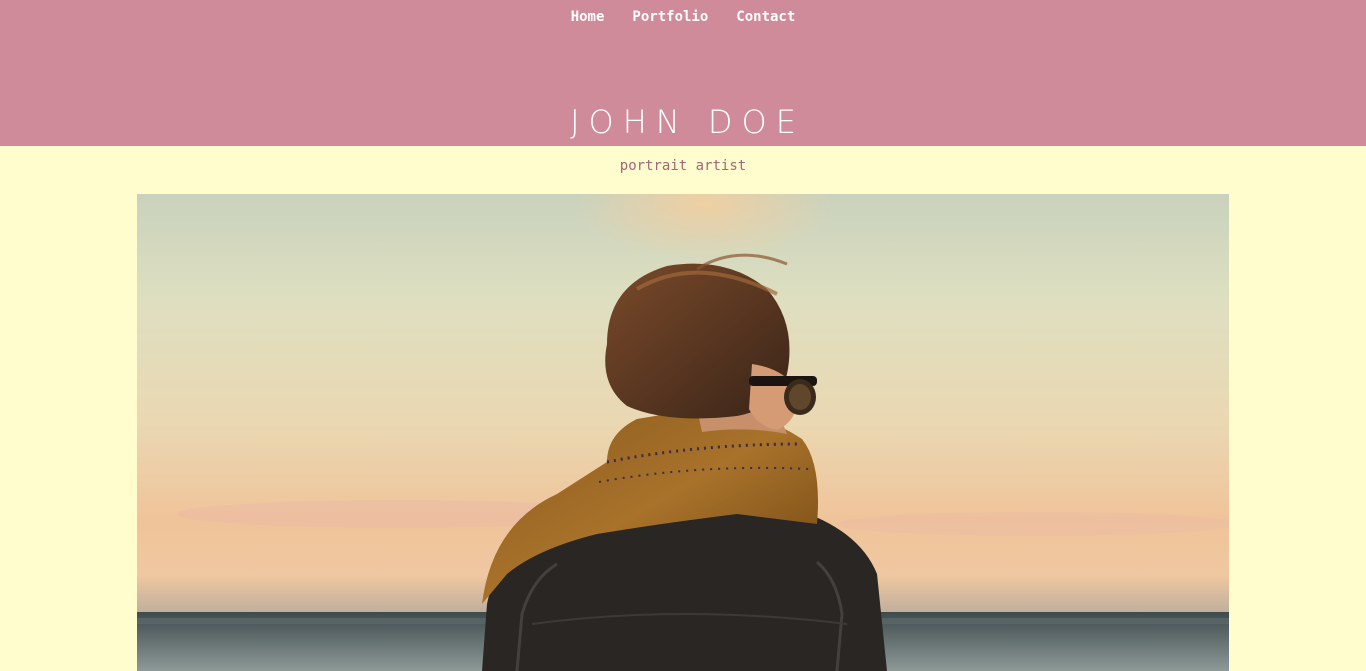 The image size is (1366, 671). I want to click on nav-link-portfolio: Portfolio, so click(670, 17).